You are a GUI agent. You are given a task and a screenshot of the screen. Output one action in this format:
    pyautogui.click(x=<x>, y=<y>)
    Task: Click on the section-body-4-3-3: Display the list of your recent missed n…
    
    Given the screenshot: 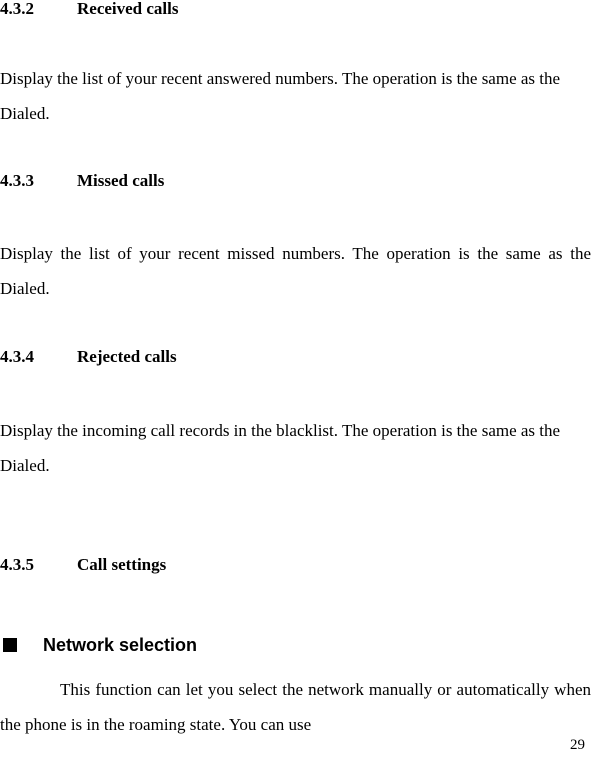 What is the action you would take?
    pyautogui.click(x=295, y=271)
    